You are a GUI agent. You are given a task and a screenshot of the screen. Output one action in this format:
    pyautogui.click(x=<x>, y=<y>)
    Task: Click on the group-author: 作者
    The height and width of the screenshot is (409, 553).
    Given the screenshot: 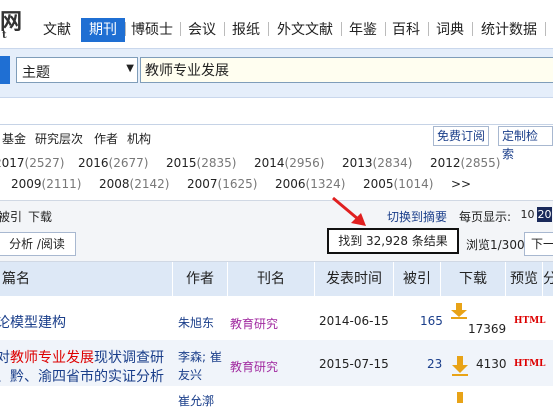 What is the action you would take?
    pyautogui.click(x=106, y=138)
    